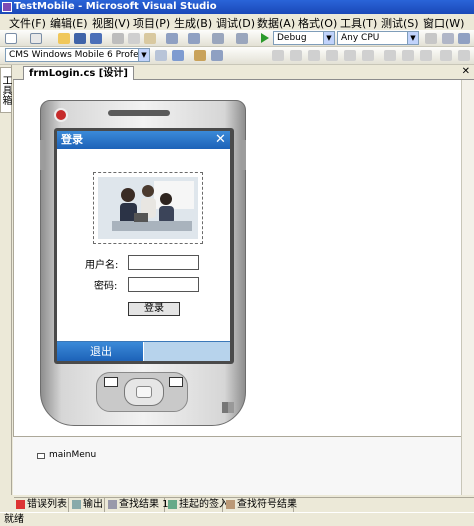  I want to click on menu-format: 格式(O), so click(317, 23).